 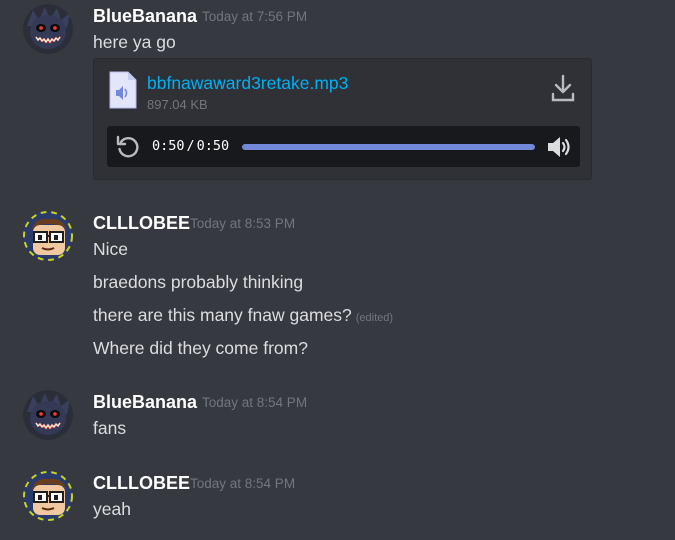 What do you see at coordinates (374, 318) in the screenshot?
I see `edited-label: (edited)` at bounding box center [374, 318].